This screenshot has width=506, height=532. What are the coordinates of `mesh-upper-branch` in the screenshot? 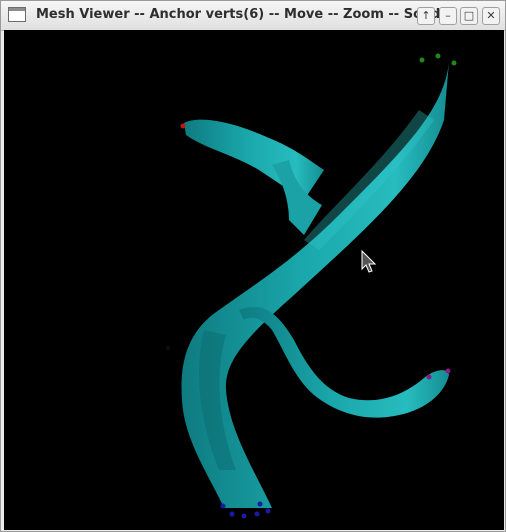 It's located at (254, 159).